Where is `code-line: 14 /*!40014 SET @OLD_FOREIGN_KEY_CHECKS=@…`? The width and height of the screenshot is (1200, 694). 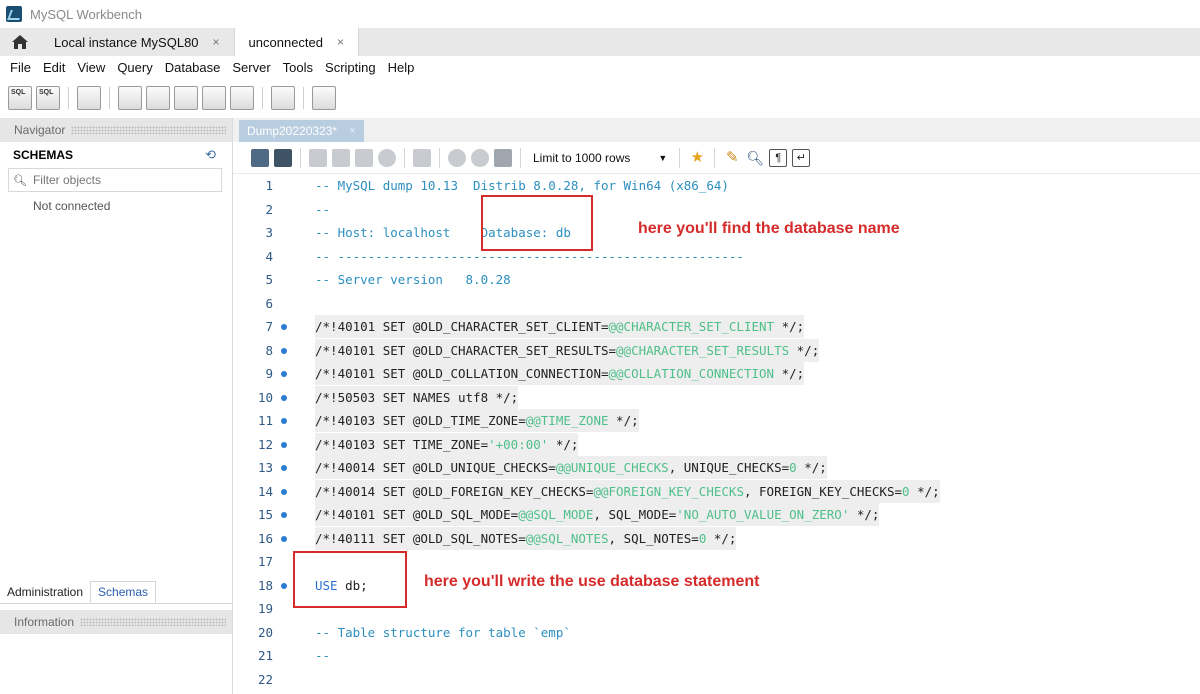 code-line: 14 /*!40014 SET @OLD_FOREIGN_KEY_CHECKS=@… is located at coordinates (716, 491).